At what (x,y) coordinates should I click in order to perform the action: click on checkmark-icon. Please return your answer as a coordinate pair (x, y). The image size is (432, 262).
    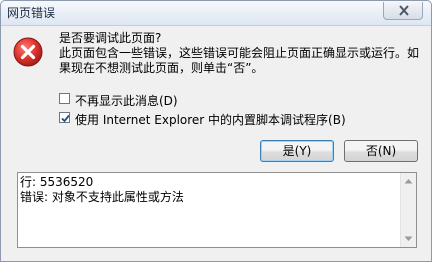
    Looking at the image, I should click on (65, 118).